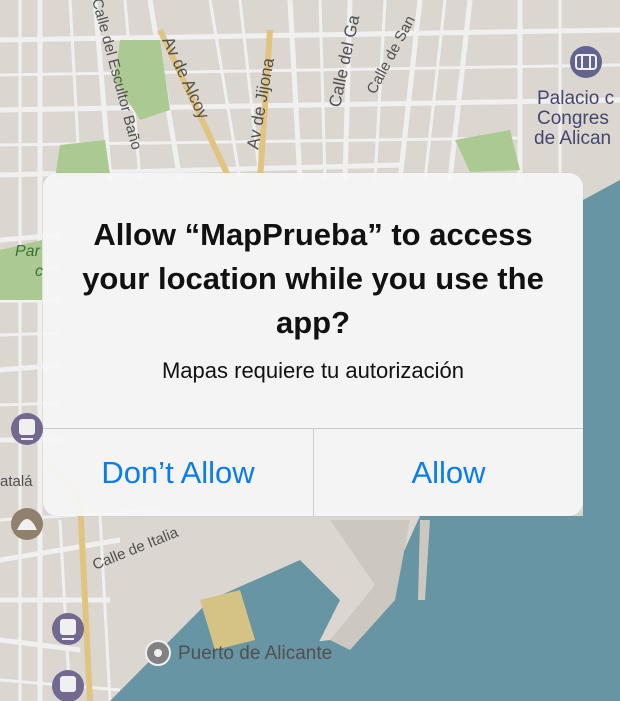 The width and height of the screenshot is (620, 701). I want to click on allow-button: Allow, so click(448, 472).